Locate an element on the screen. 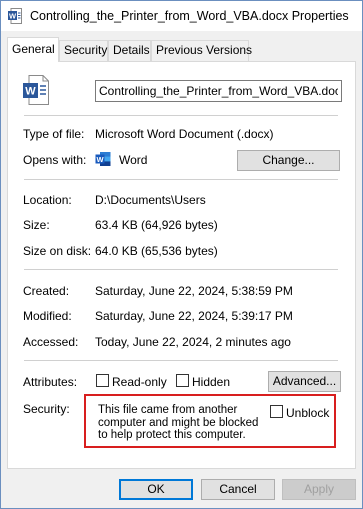  readonly-checkbox is located at coordinates (102, 380).